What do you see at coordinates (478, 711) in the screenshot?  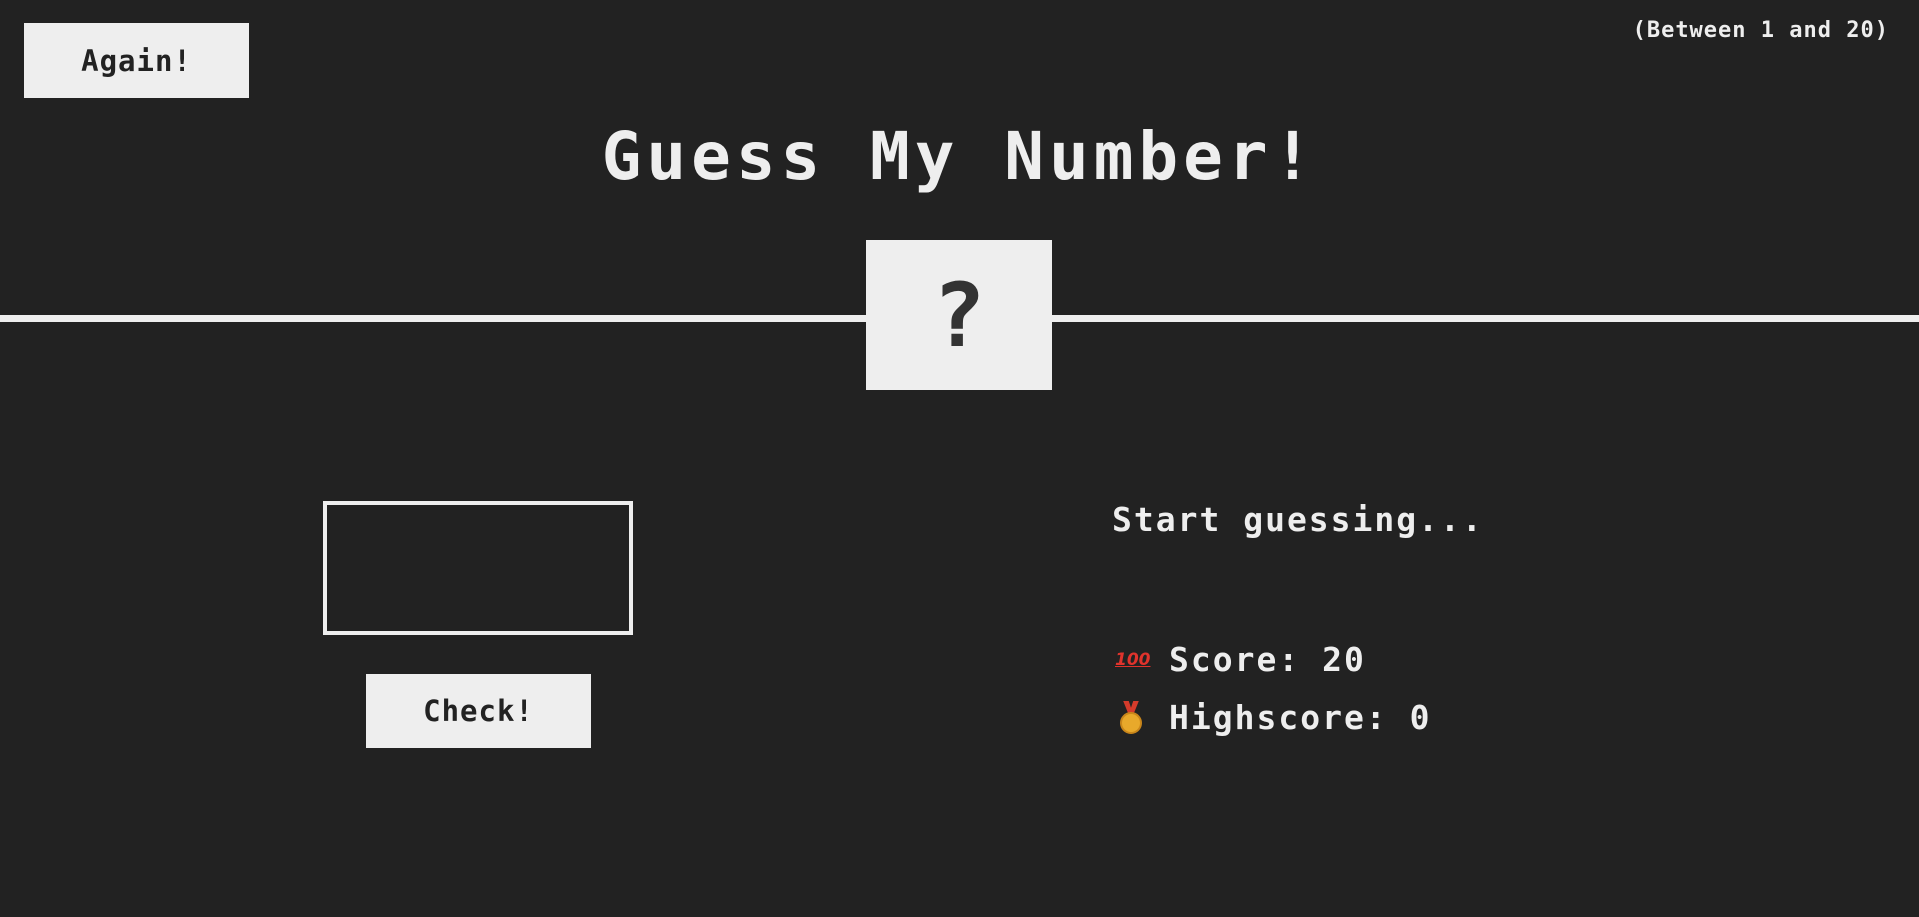 I see `check-button: Check!` at bounding box center [478, 711].